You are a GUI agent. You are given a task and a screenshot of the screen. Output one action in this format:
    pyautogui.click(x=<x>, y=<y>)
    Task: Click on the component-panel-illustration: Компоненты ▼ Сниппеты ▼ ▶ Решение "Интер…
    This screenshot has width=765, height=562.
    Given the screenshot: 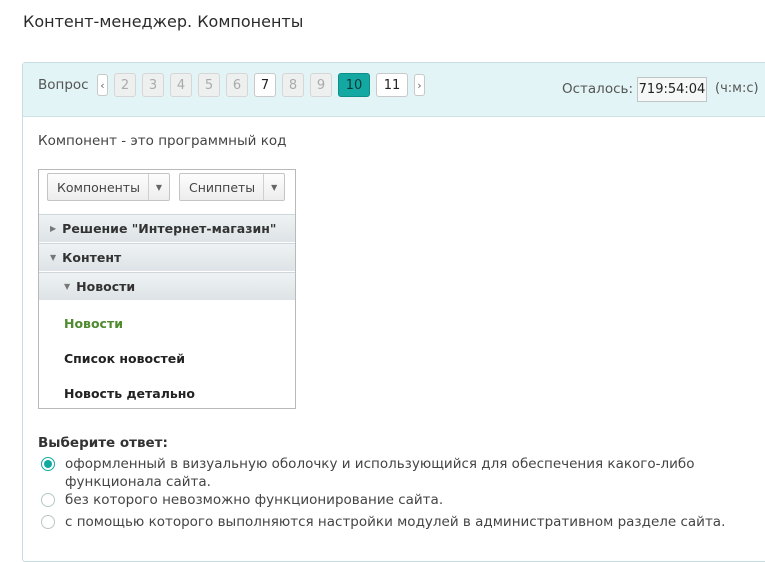 What is the action you would take?
    pyautogui.click(x=167, y=289)
    